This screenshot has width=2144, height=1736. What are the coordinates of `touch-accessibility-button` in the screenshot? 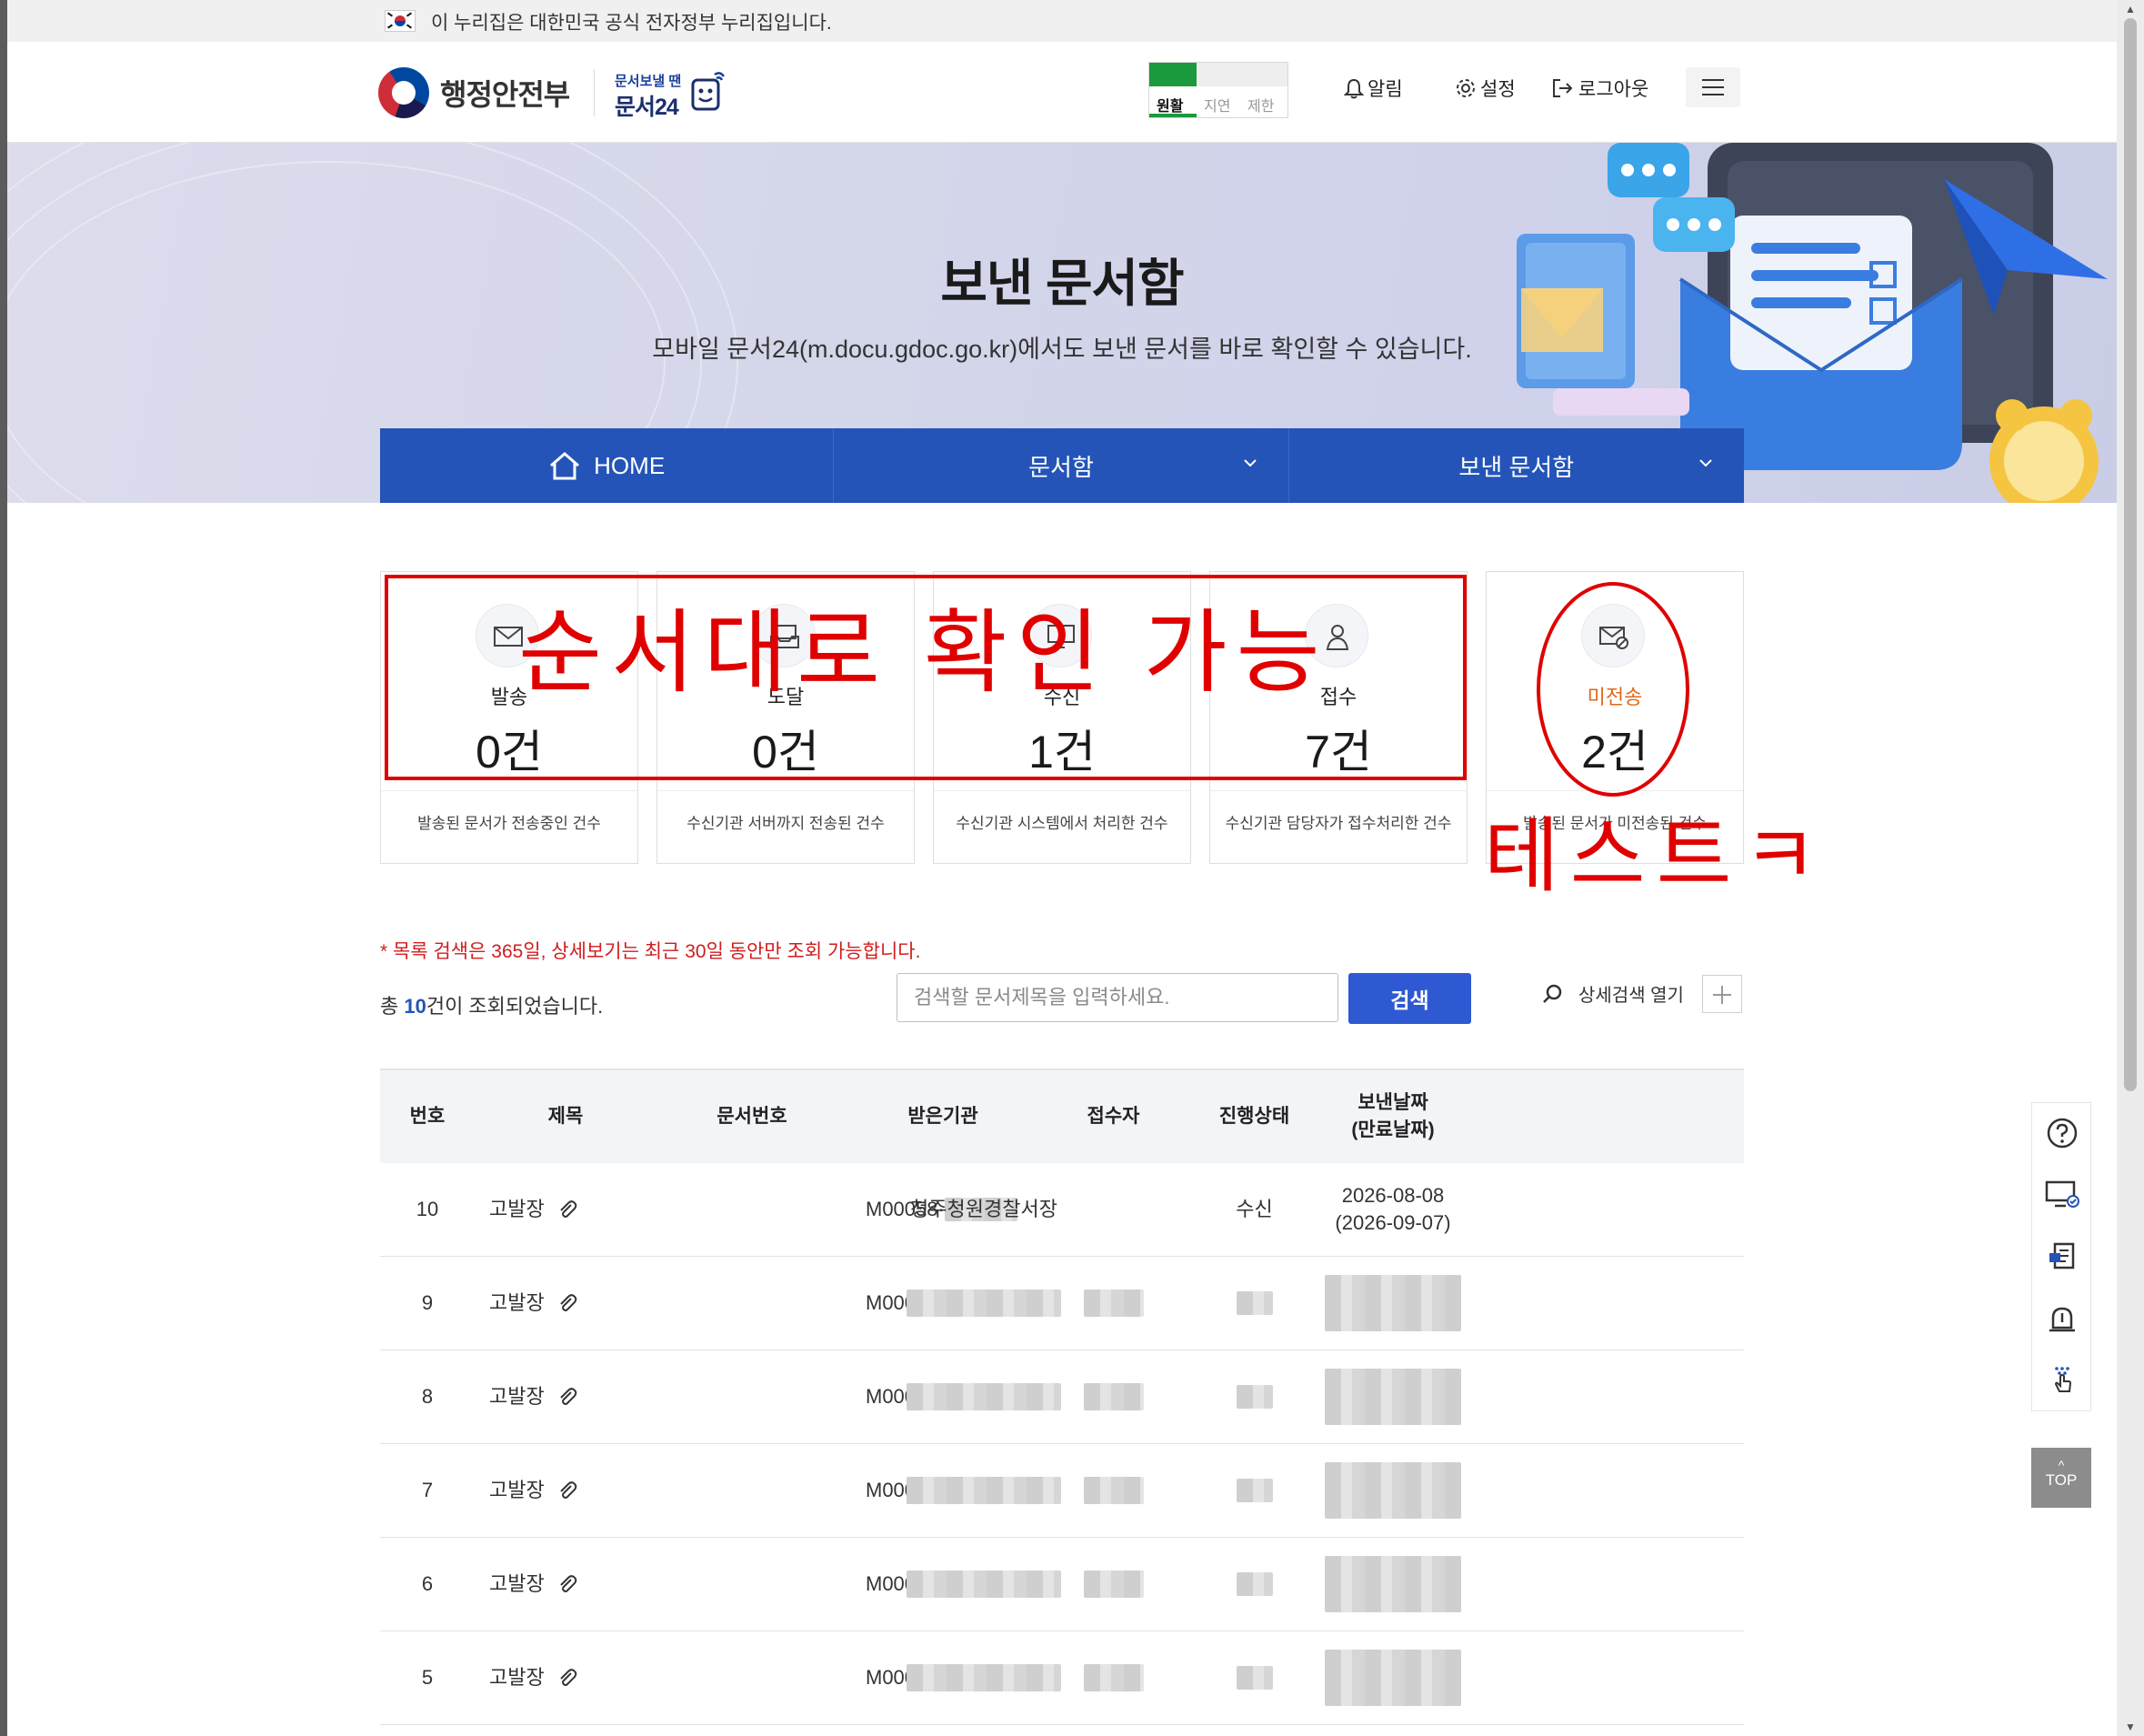 It's located at (2062, 1380).